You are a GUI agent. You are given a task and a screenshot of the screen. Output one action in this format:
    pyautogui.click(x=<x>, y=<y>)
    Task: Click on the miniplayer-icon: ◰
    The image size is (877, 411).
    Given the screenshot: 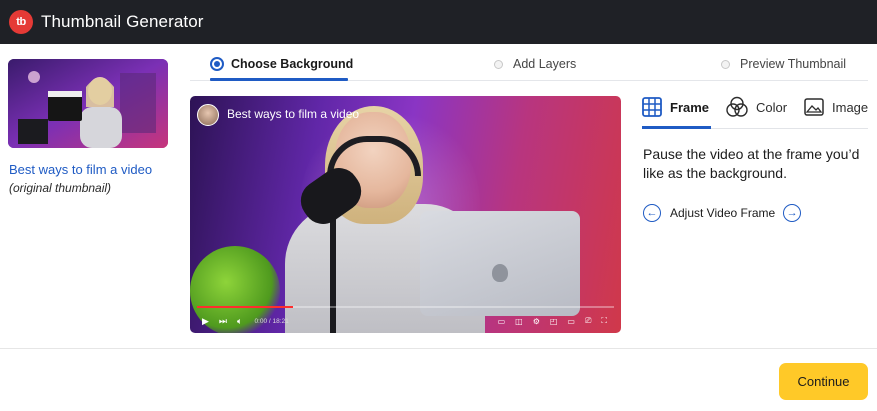 What is the action you would take?
    pyautogui.click(x=554, y=321)
    